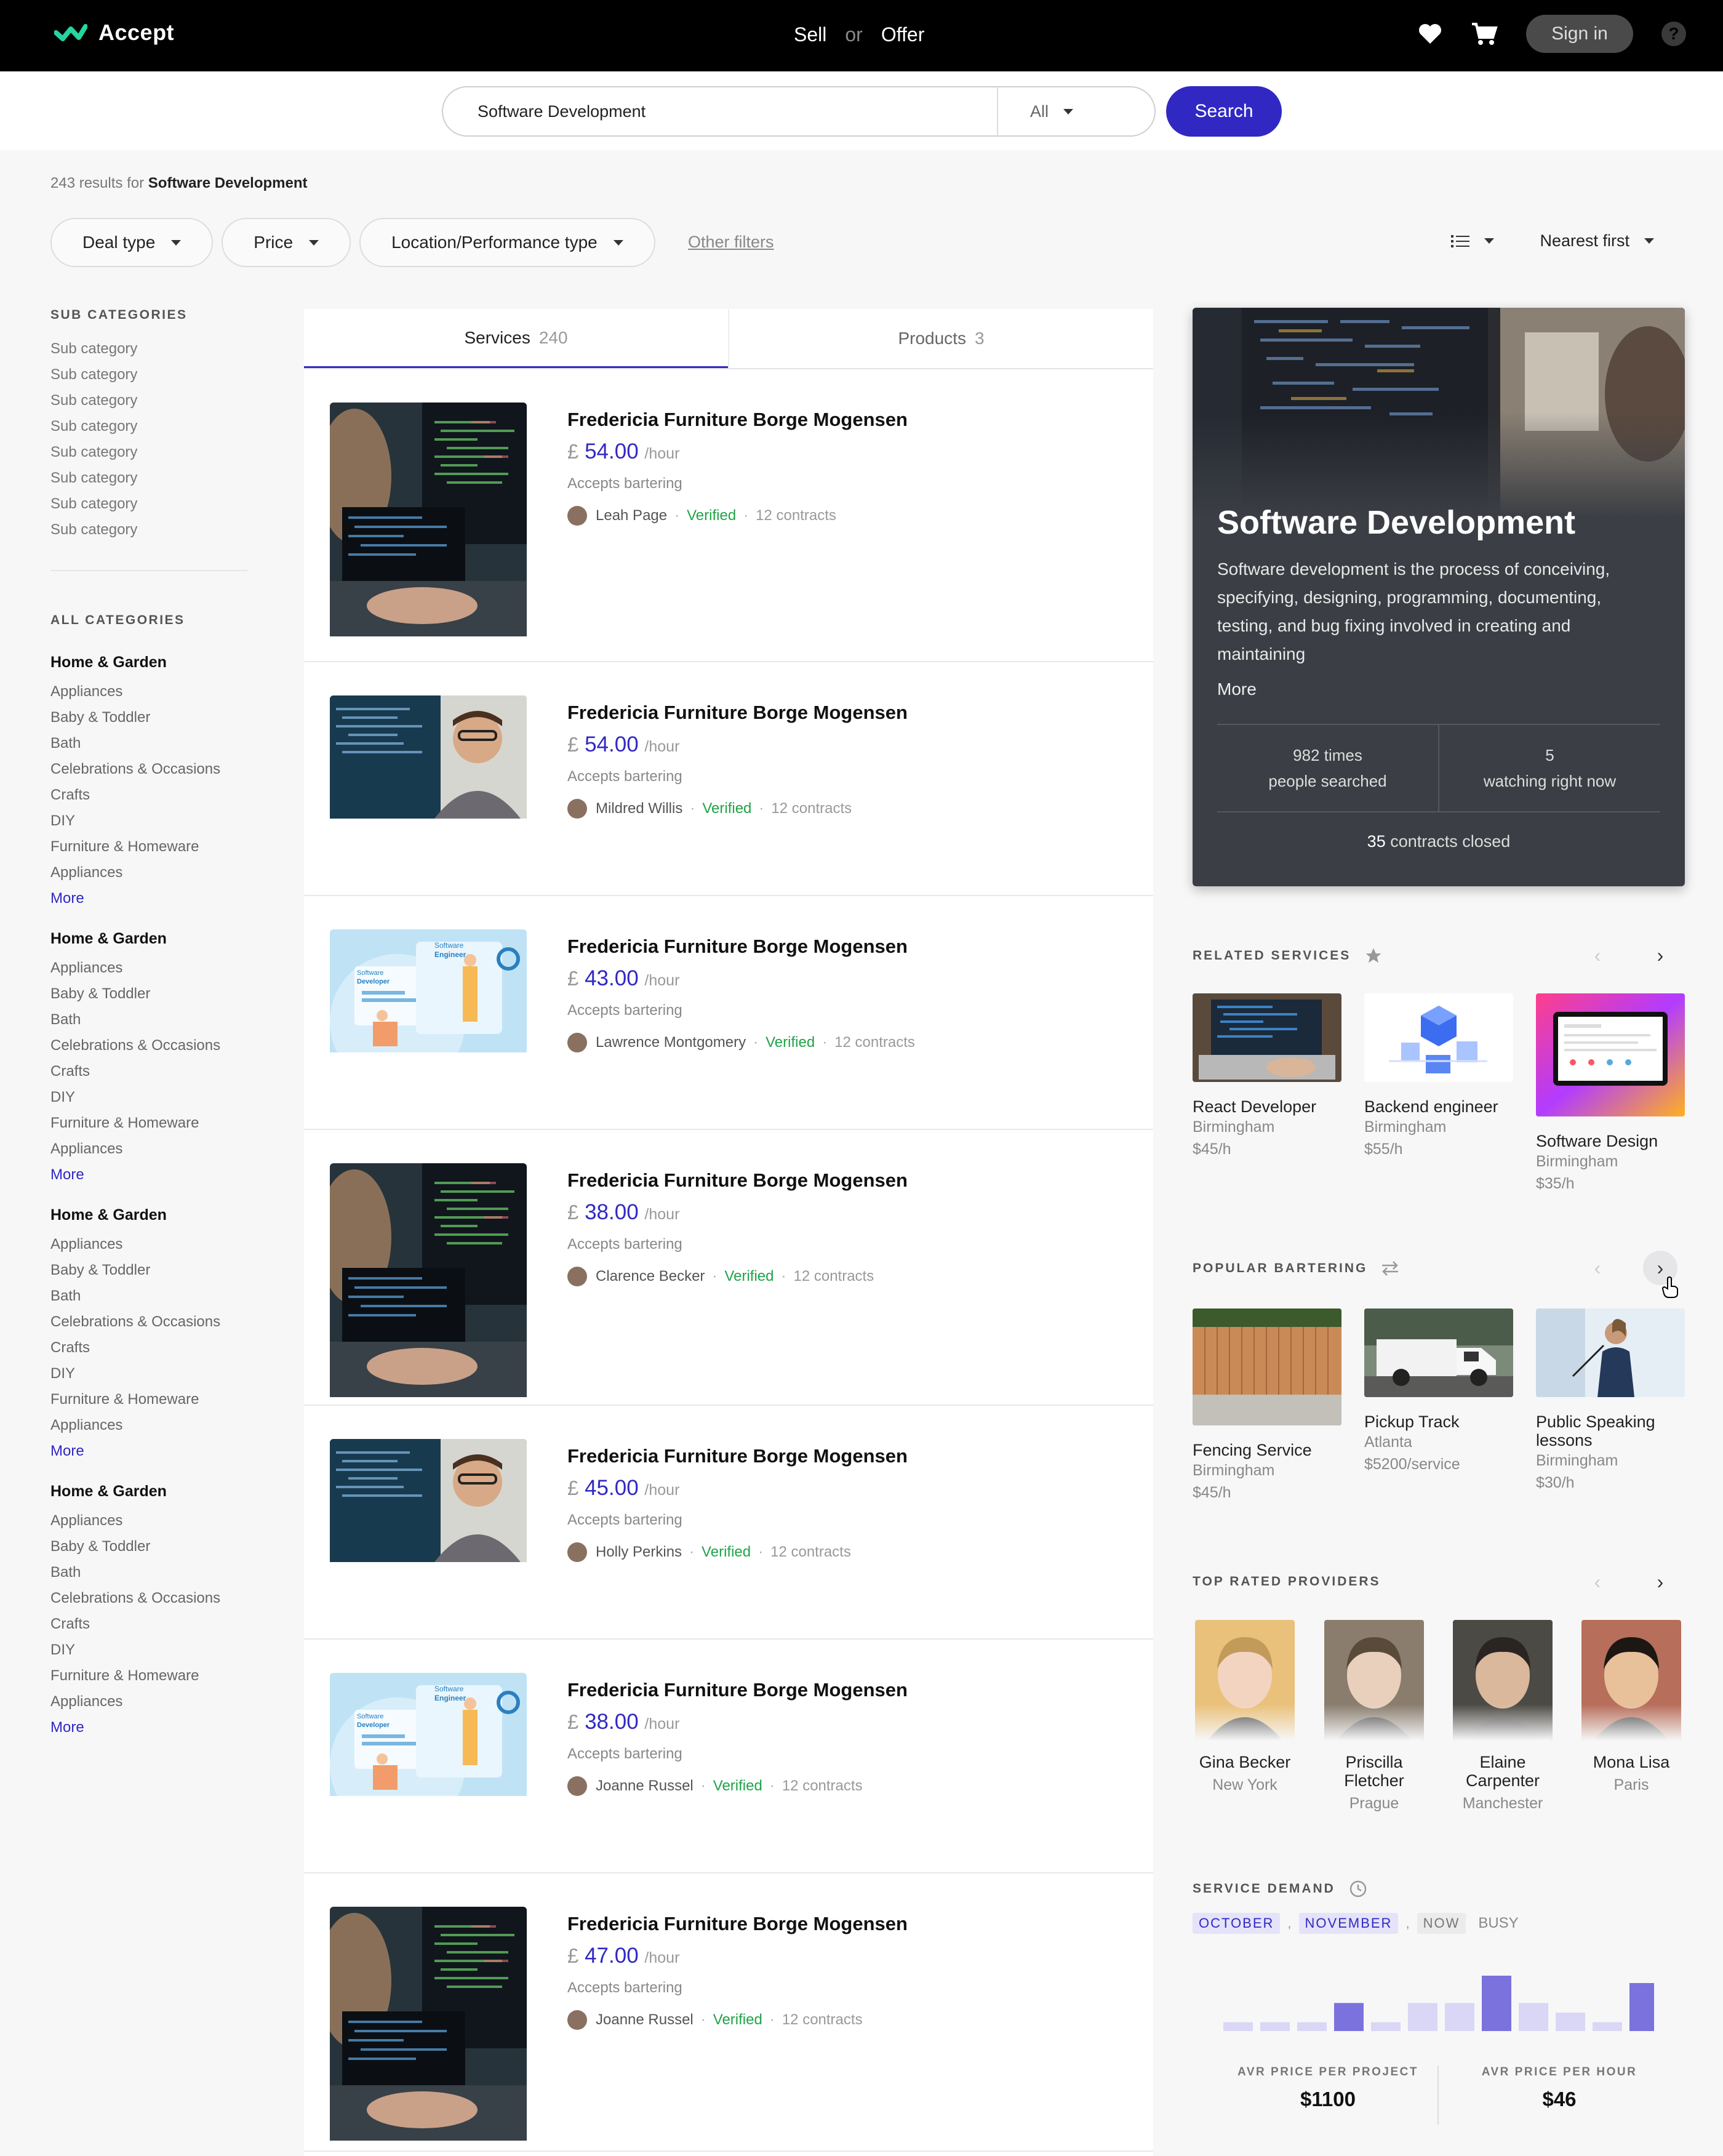 The image size is (1723, 2156). Describe the element at coordinates (1438, 1076) in the screenshot. I see `related-item: Backend engineer Birmingham $55/h` at that location.